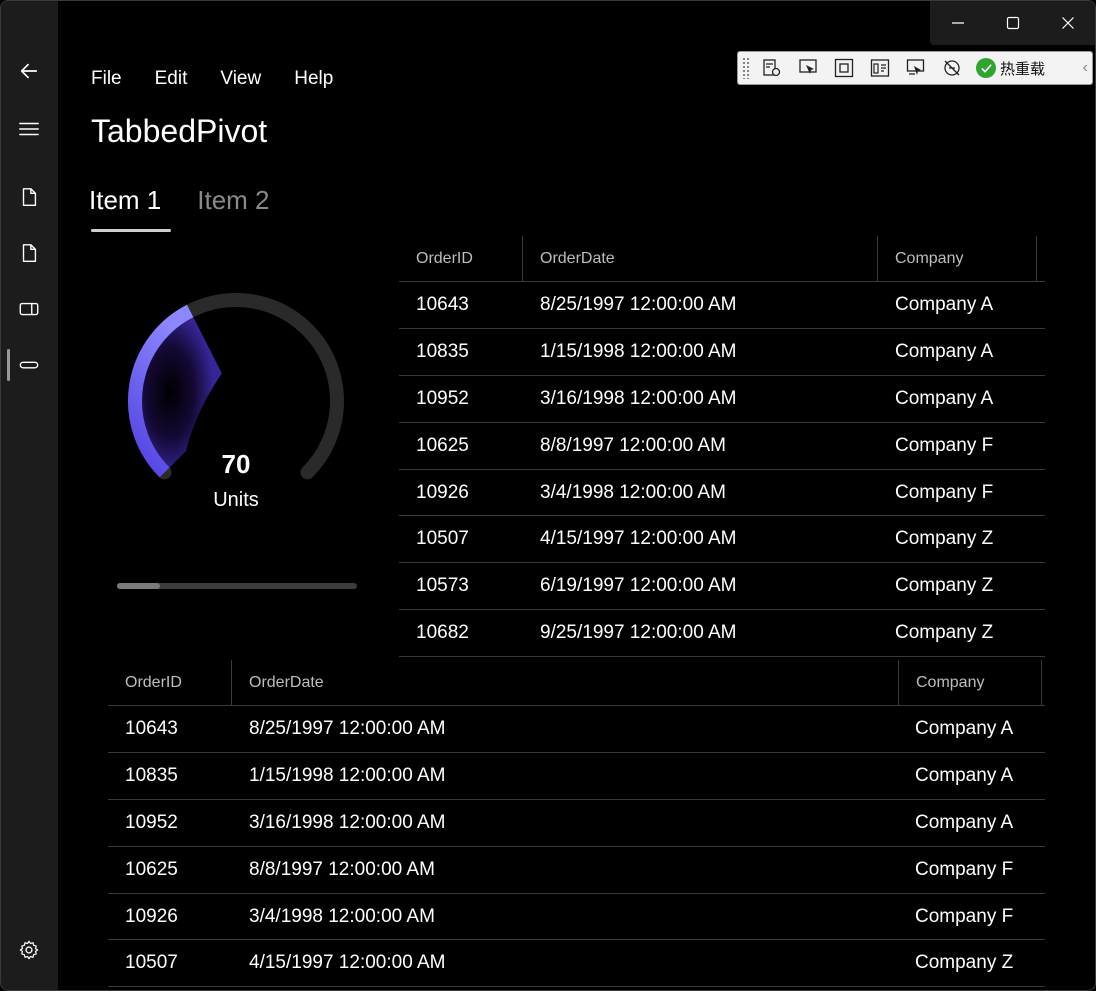 The width and height of the screenshot is (1096, 991). What do you see at coordinates (1023, 68) in the screenshot?
I see `hot-reload-label: 热重载` at bounding box center [1023, 68].